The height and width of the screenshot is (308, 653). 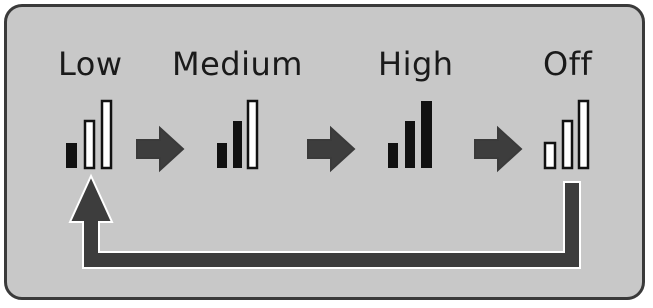 What do you see at coordinates (237, 64) in the screenshot?
I see `level-label-medium: Medium` at bounding box center [237, 64].